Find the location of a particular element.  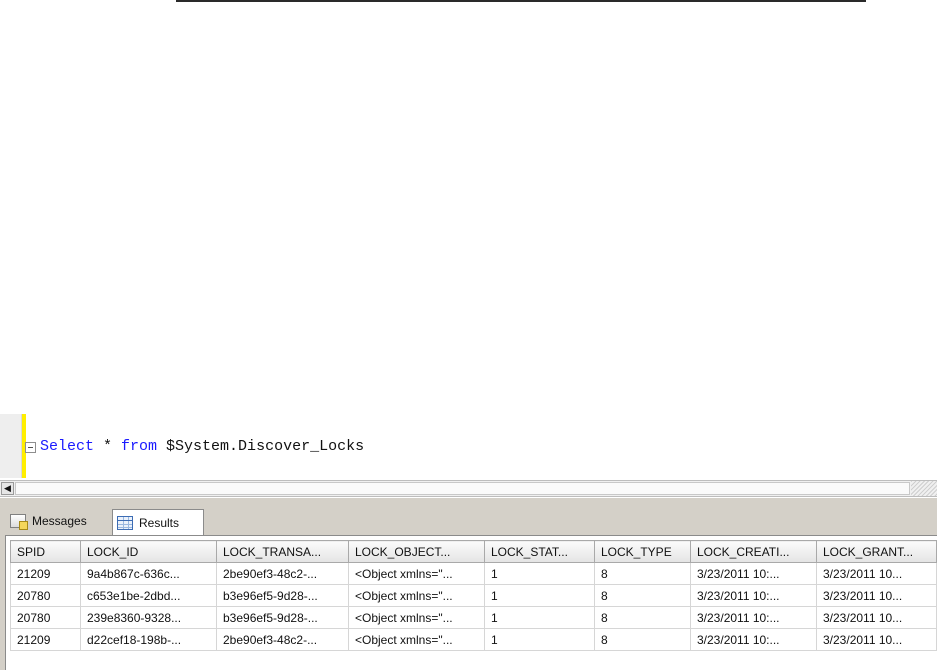

tab-results: Results is located at coordinates (158, 522).